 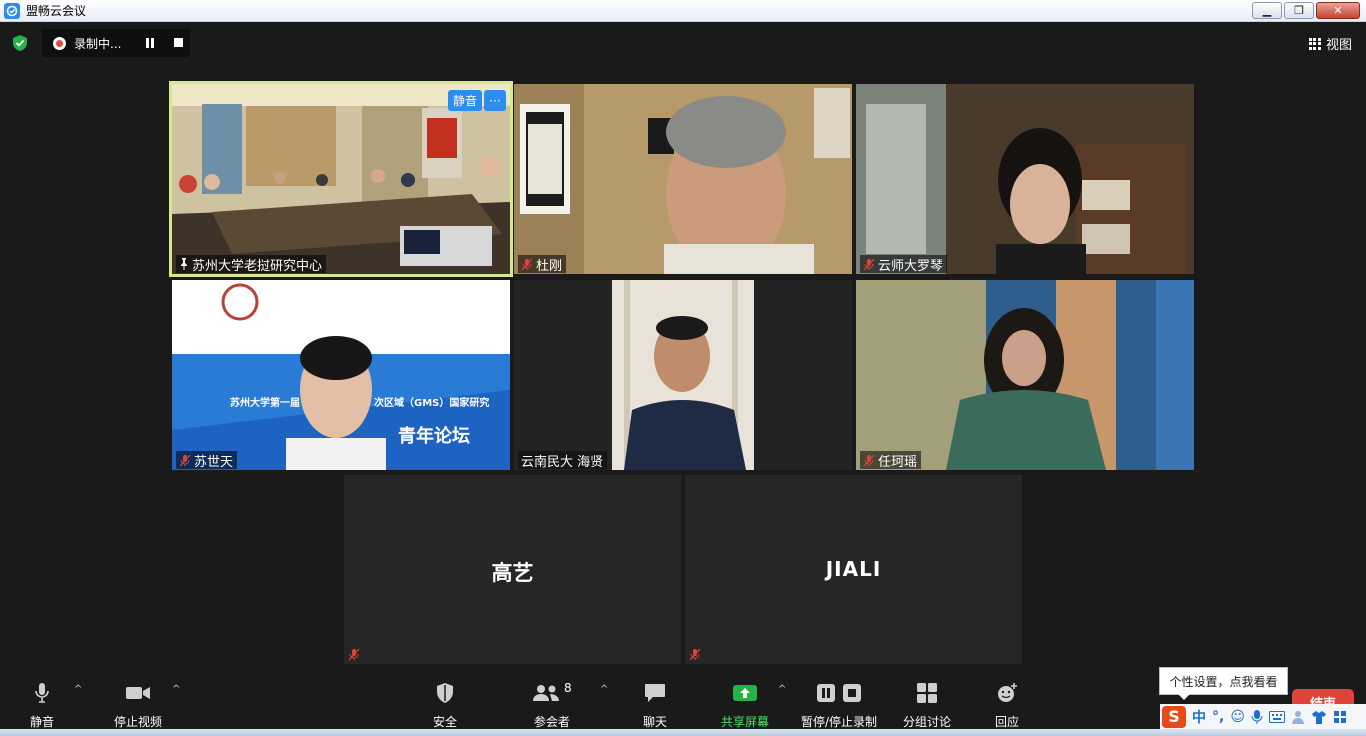 What do you see at coordinates (445, 705) in the screenshot?
I see `security-button: 安全` at bounding box center [445, 705].